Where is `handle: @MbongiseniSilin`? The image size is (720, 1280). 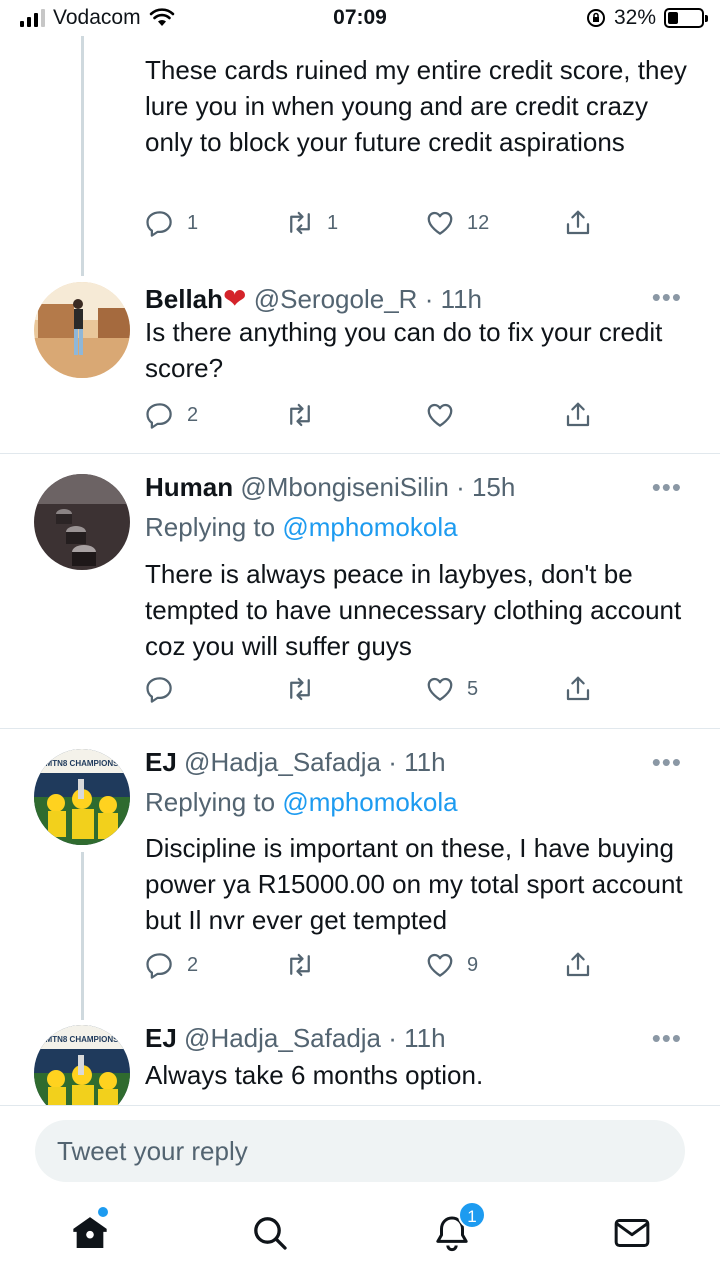
handle: @MbongiseniSilin is located at coordinates (344, 487).